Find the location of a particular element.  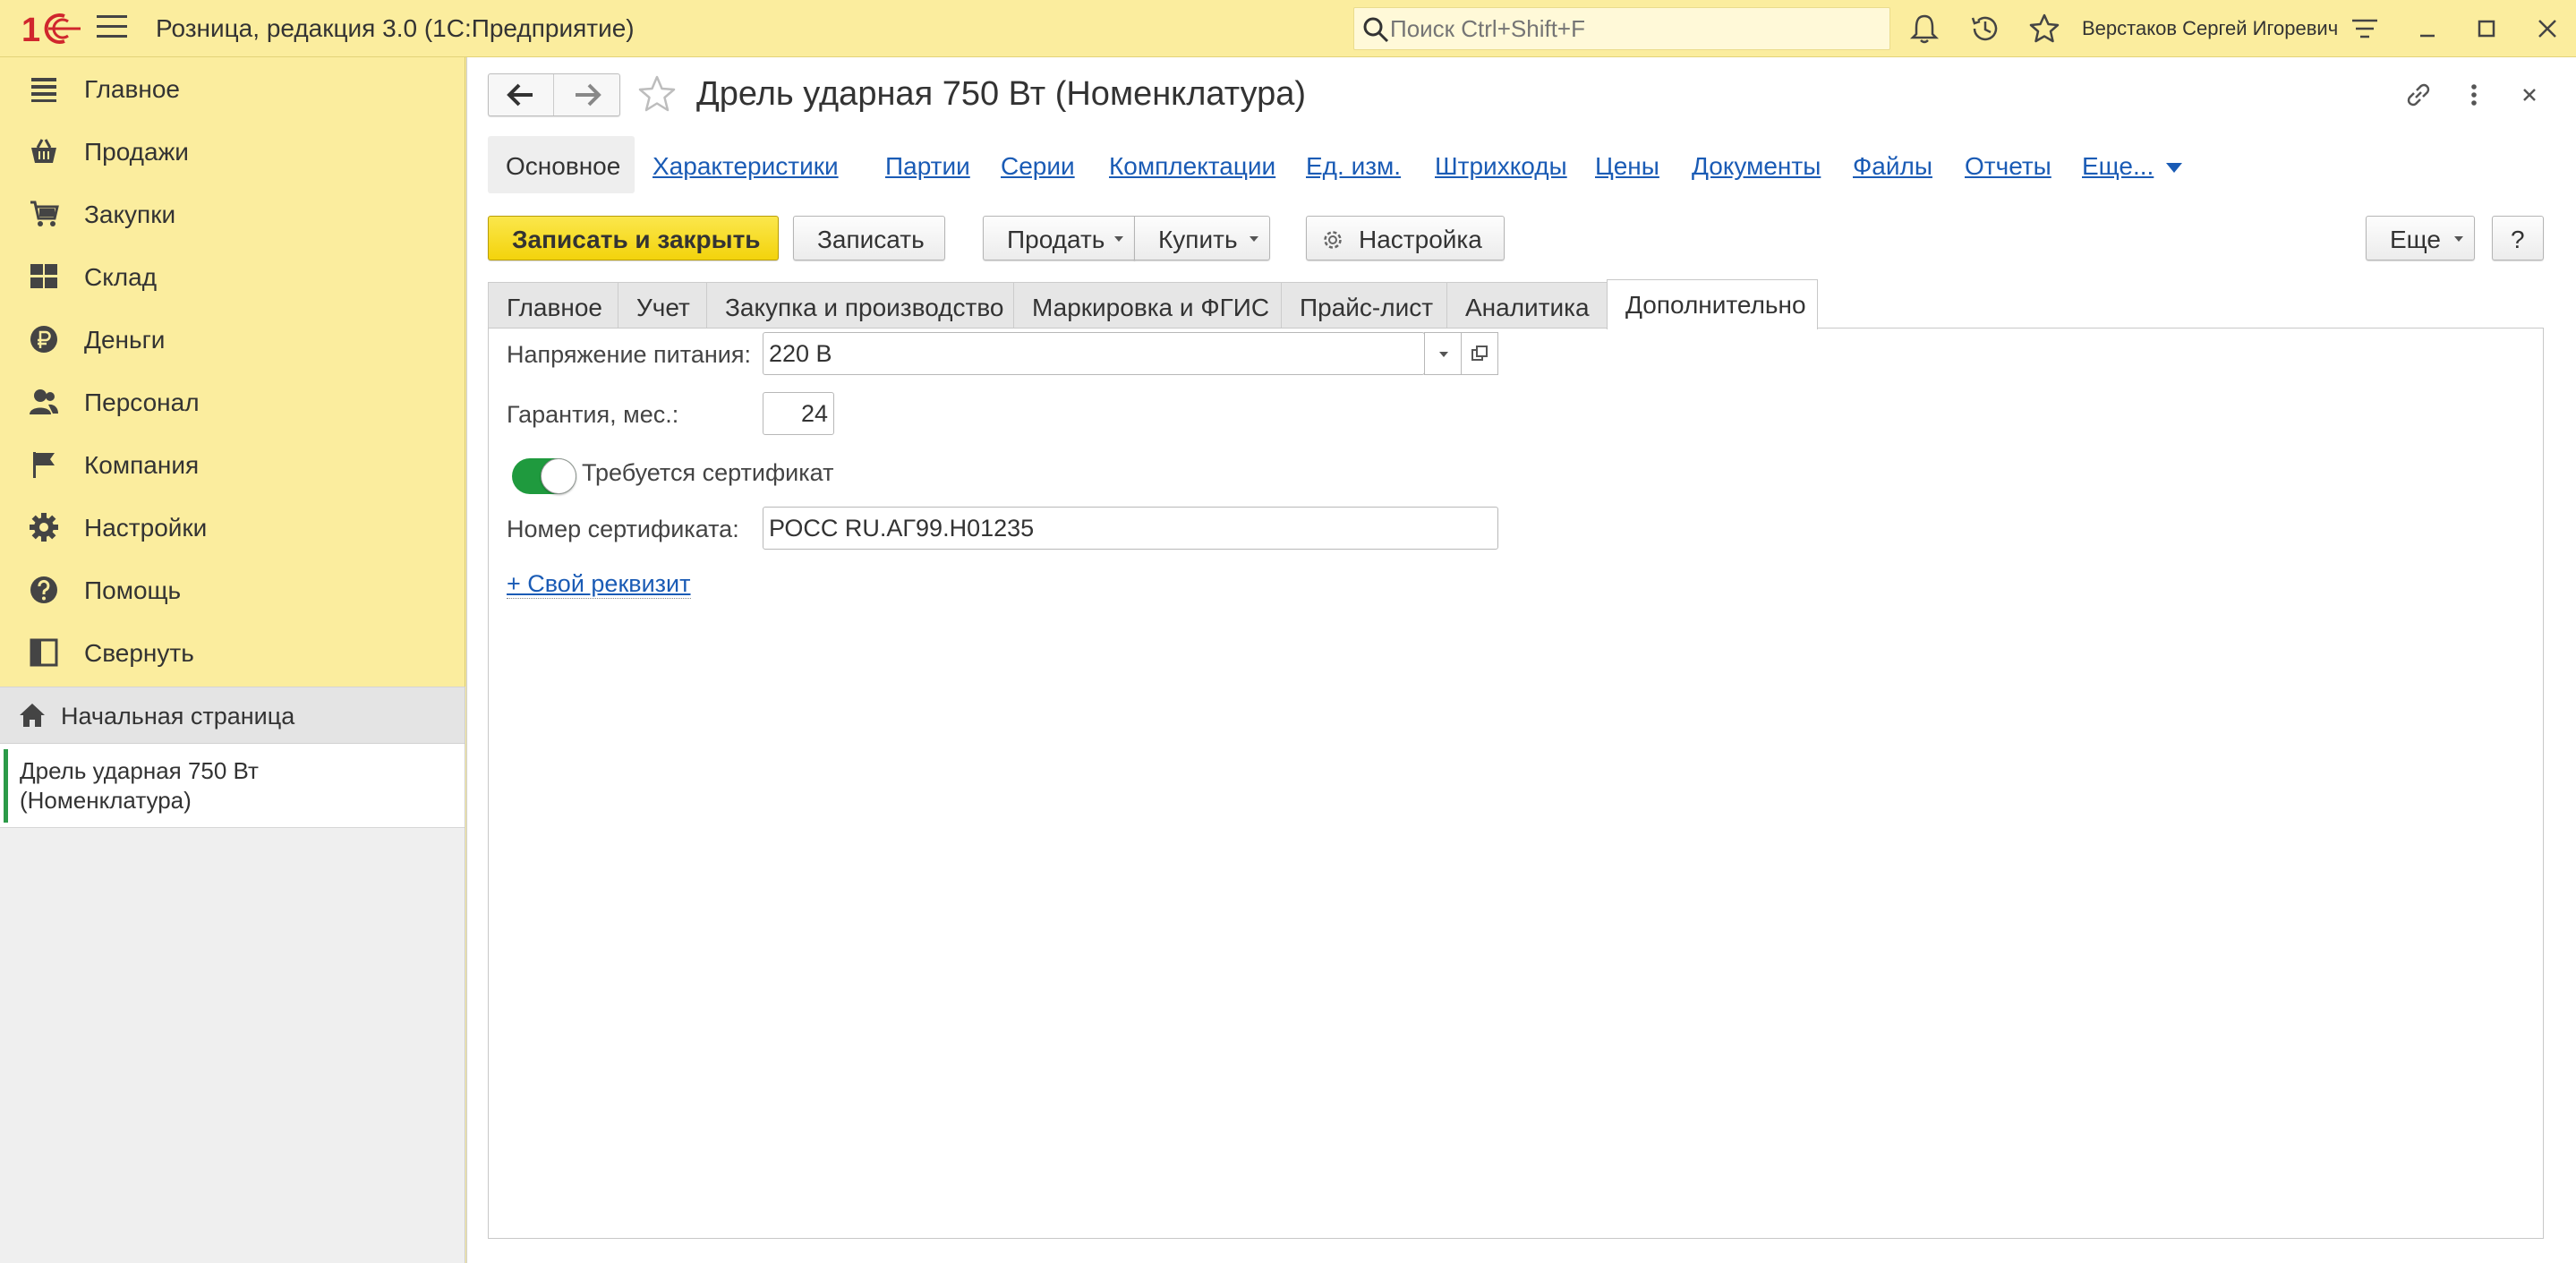

user-name: Верстаков Сергей Игоревич is located at coordinates (2210, 29).